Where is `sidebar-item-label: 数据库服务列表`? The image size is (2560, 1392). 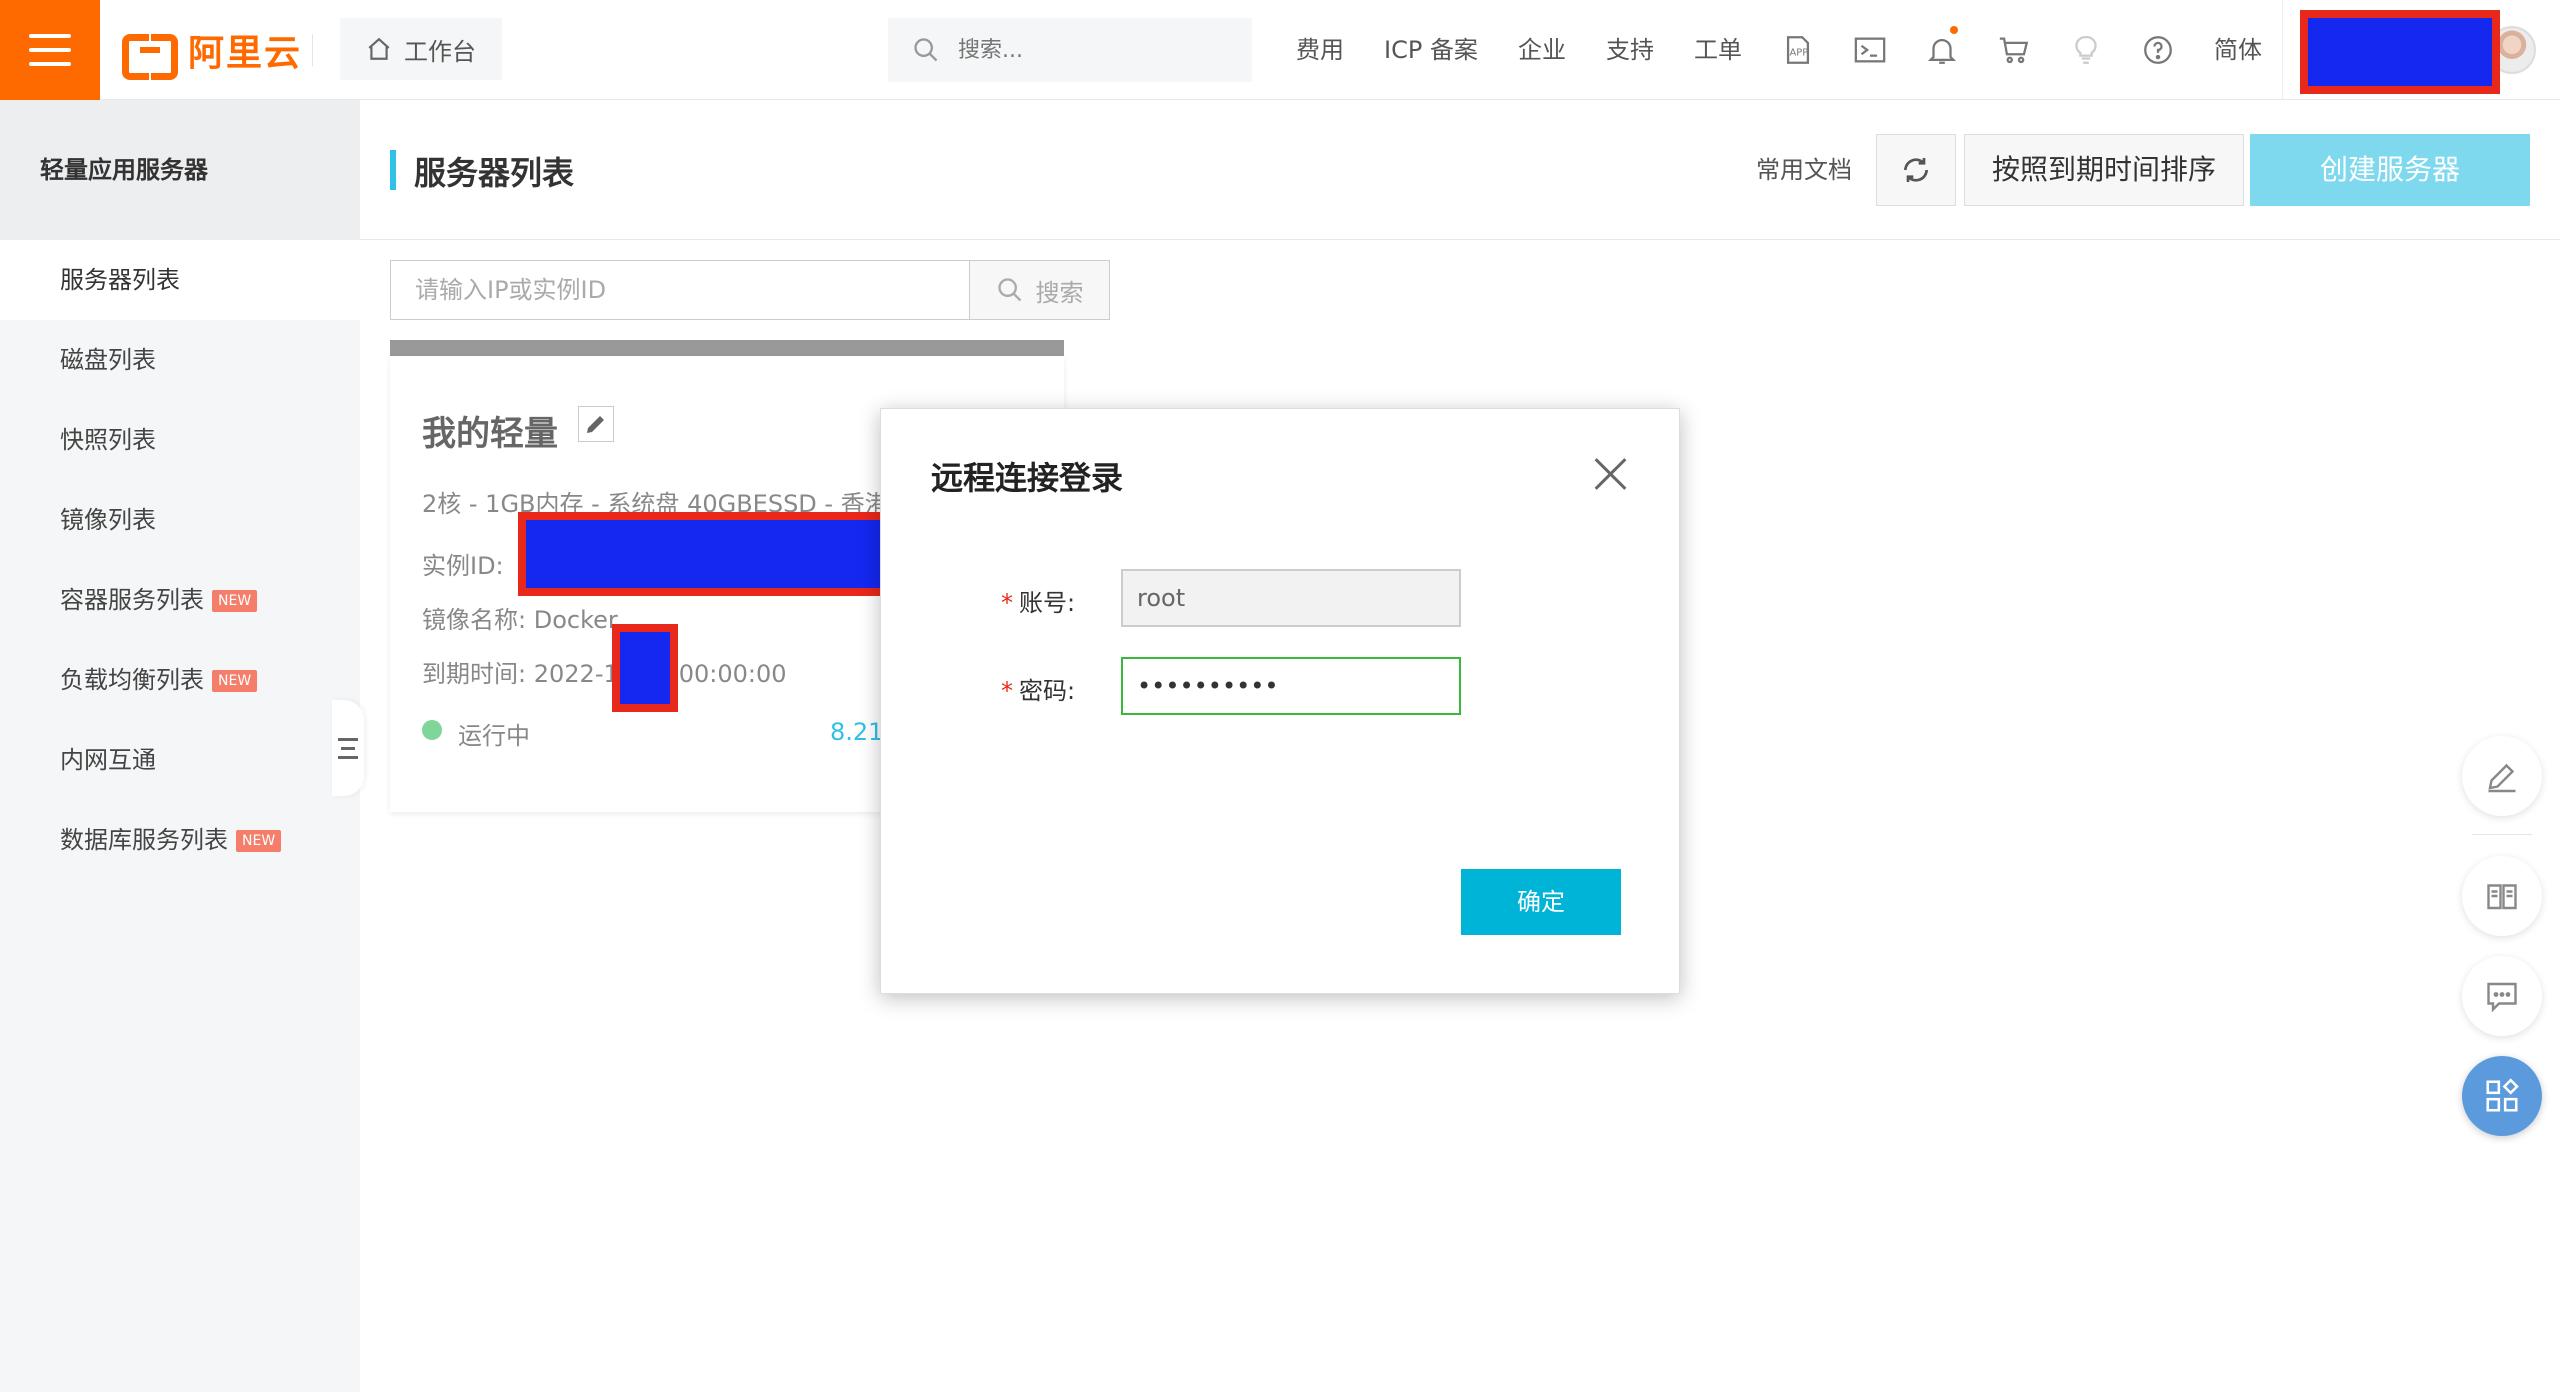 sidebar-item-label: 数据库服务列表 is located at coordinates (144, 840).